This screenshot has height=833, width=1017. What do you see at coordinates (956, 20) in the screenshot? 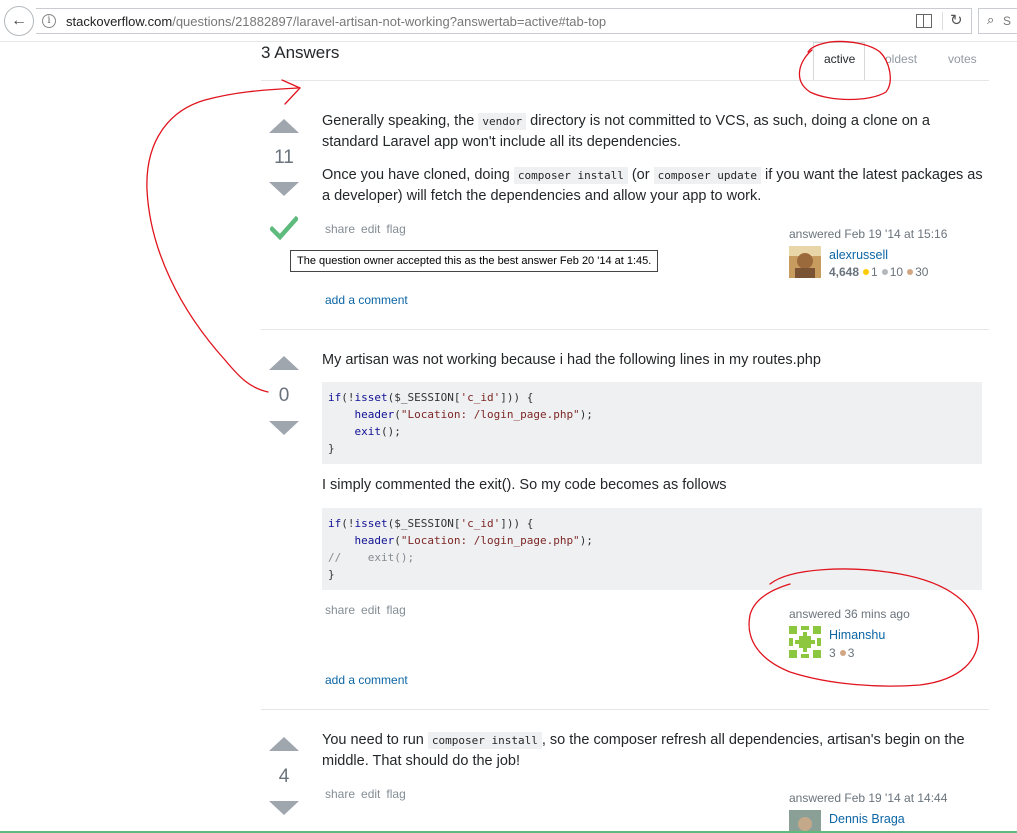
I see `reload-icon: ↻` at bounding box center [956, 20].